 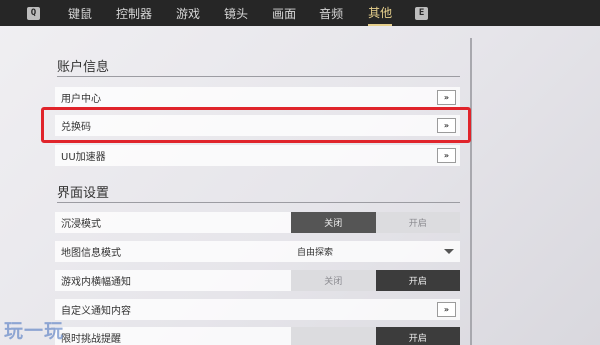 I want to click on uu-accelerator-open-button: », so click(x=446, y=155).